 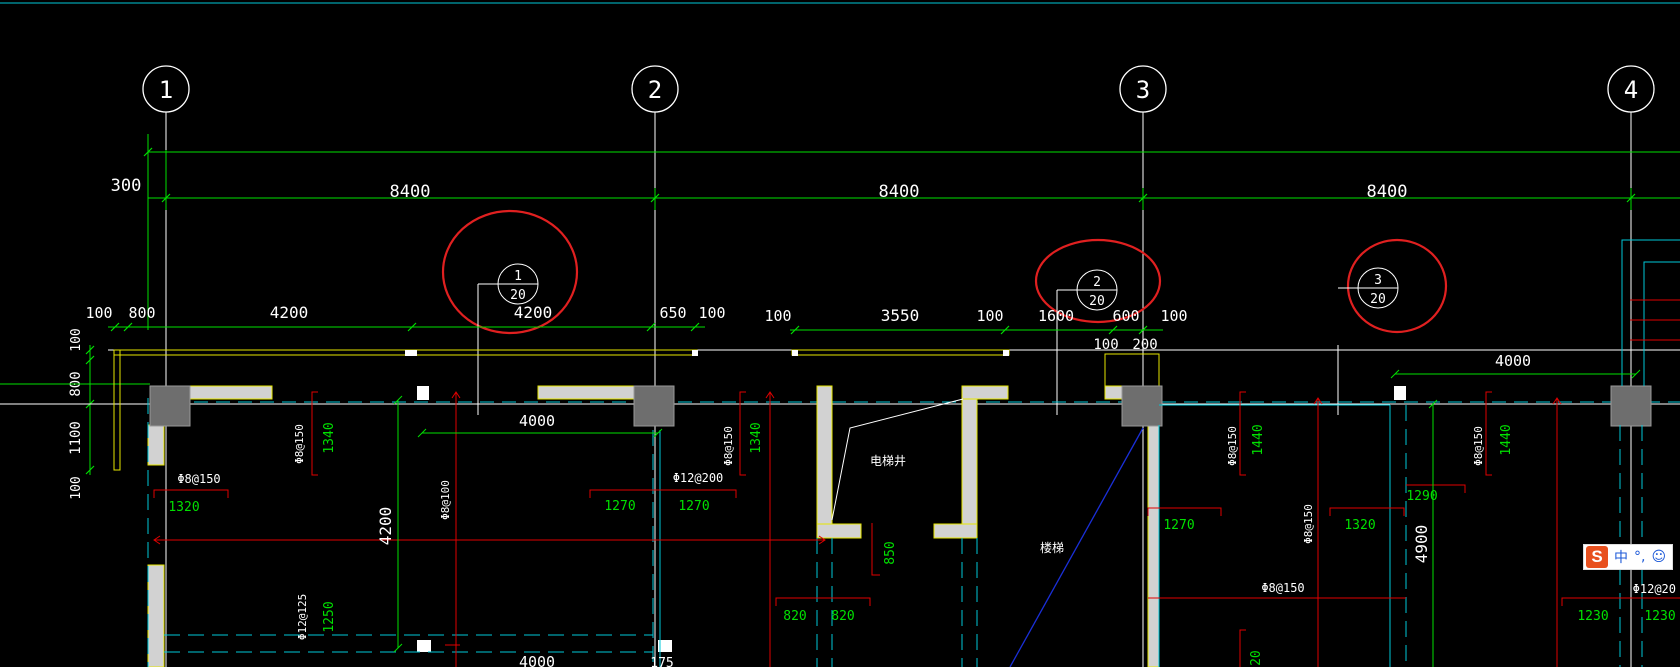 What do you see at coordinates (1631, 90) in the screenshot?
I see `axis-label: 4` at bounding box center [1631, 90].